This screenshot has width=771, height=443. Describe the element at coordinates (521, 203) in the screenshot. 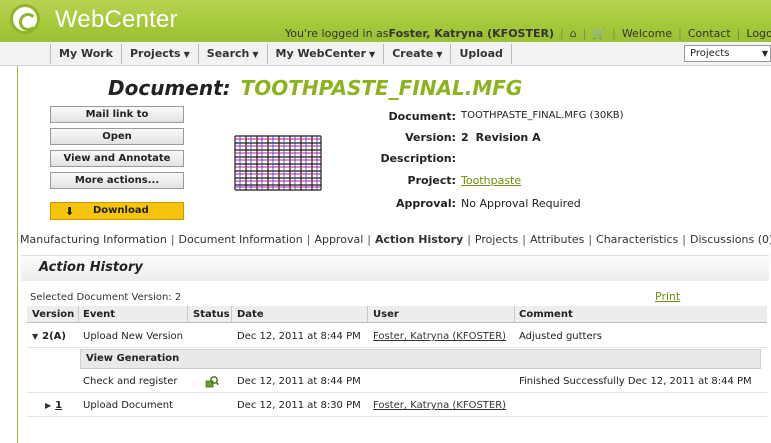

I see `approval-value: No Approval Required` at that location.